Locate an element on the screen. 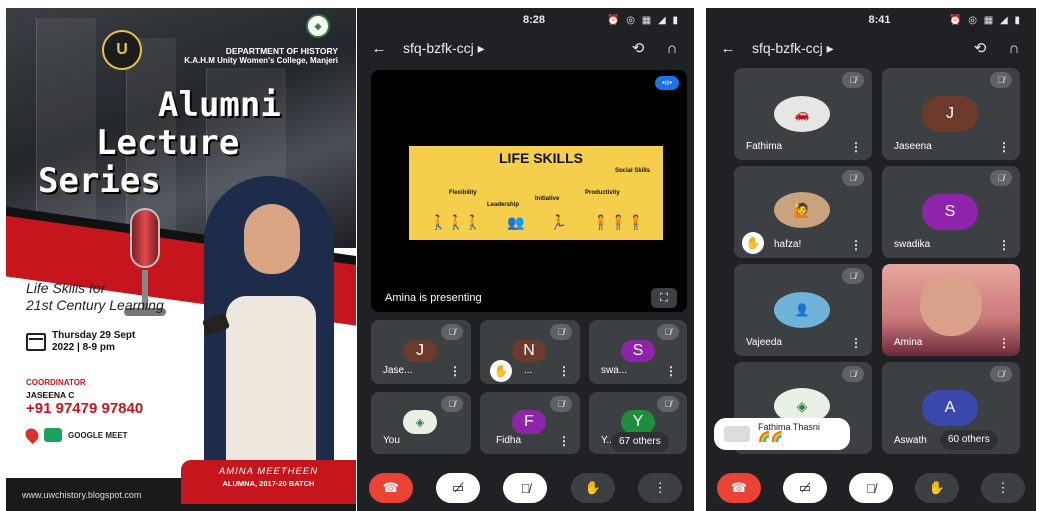 Image resolution: width=1039 pixels, height=511 pixels. participant-tile: 🎙̸ 👤 Vajeeda ⋮ is located at coordinates (803, 310).